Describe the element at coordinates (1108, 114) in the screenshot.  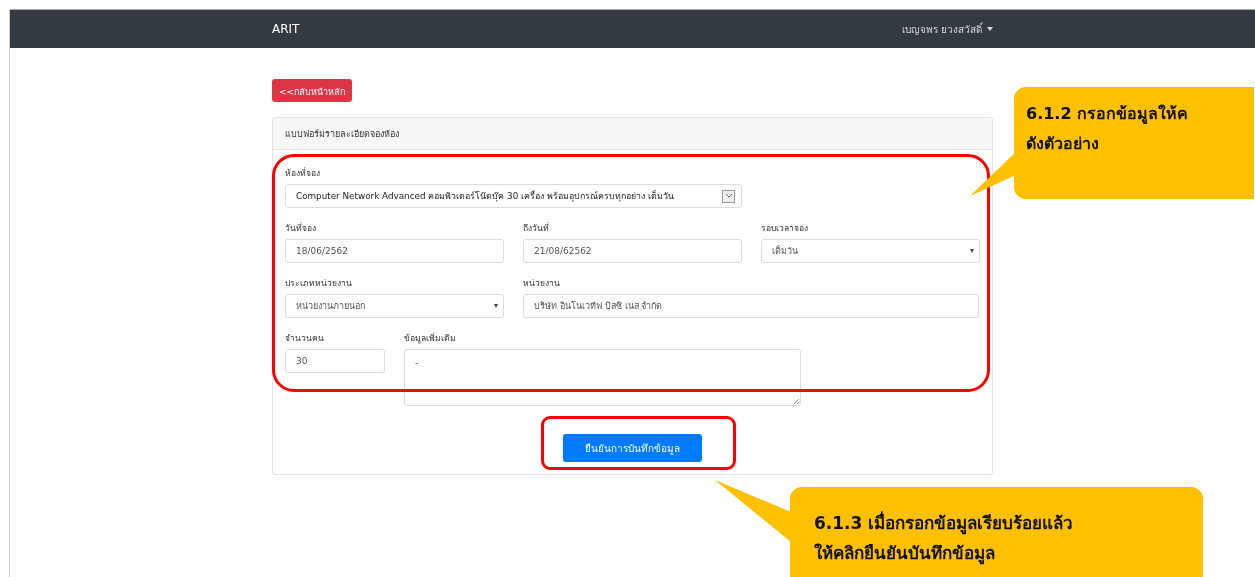
I see `callout-text: 6.1.2 กรอกข้อมูลให้ค` at that location.